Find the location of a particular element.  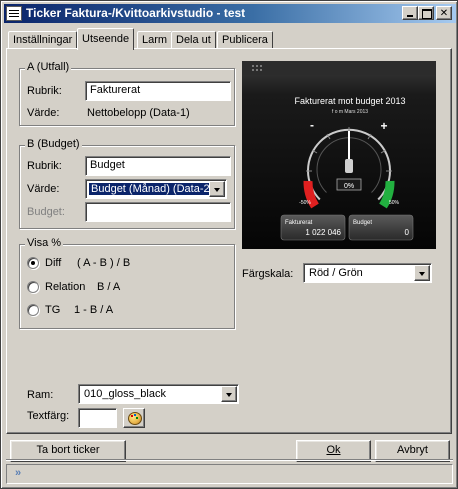

textfarg-swatch is located at coordinates (97, 418).